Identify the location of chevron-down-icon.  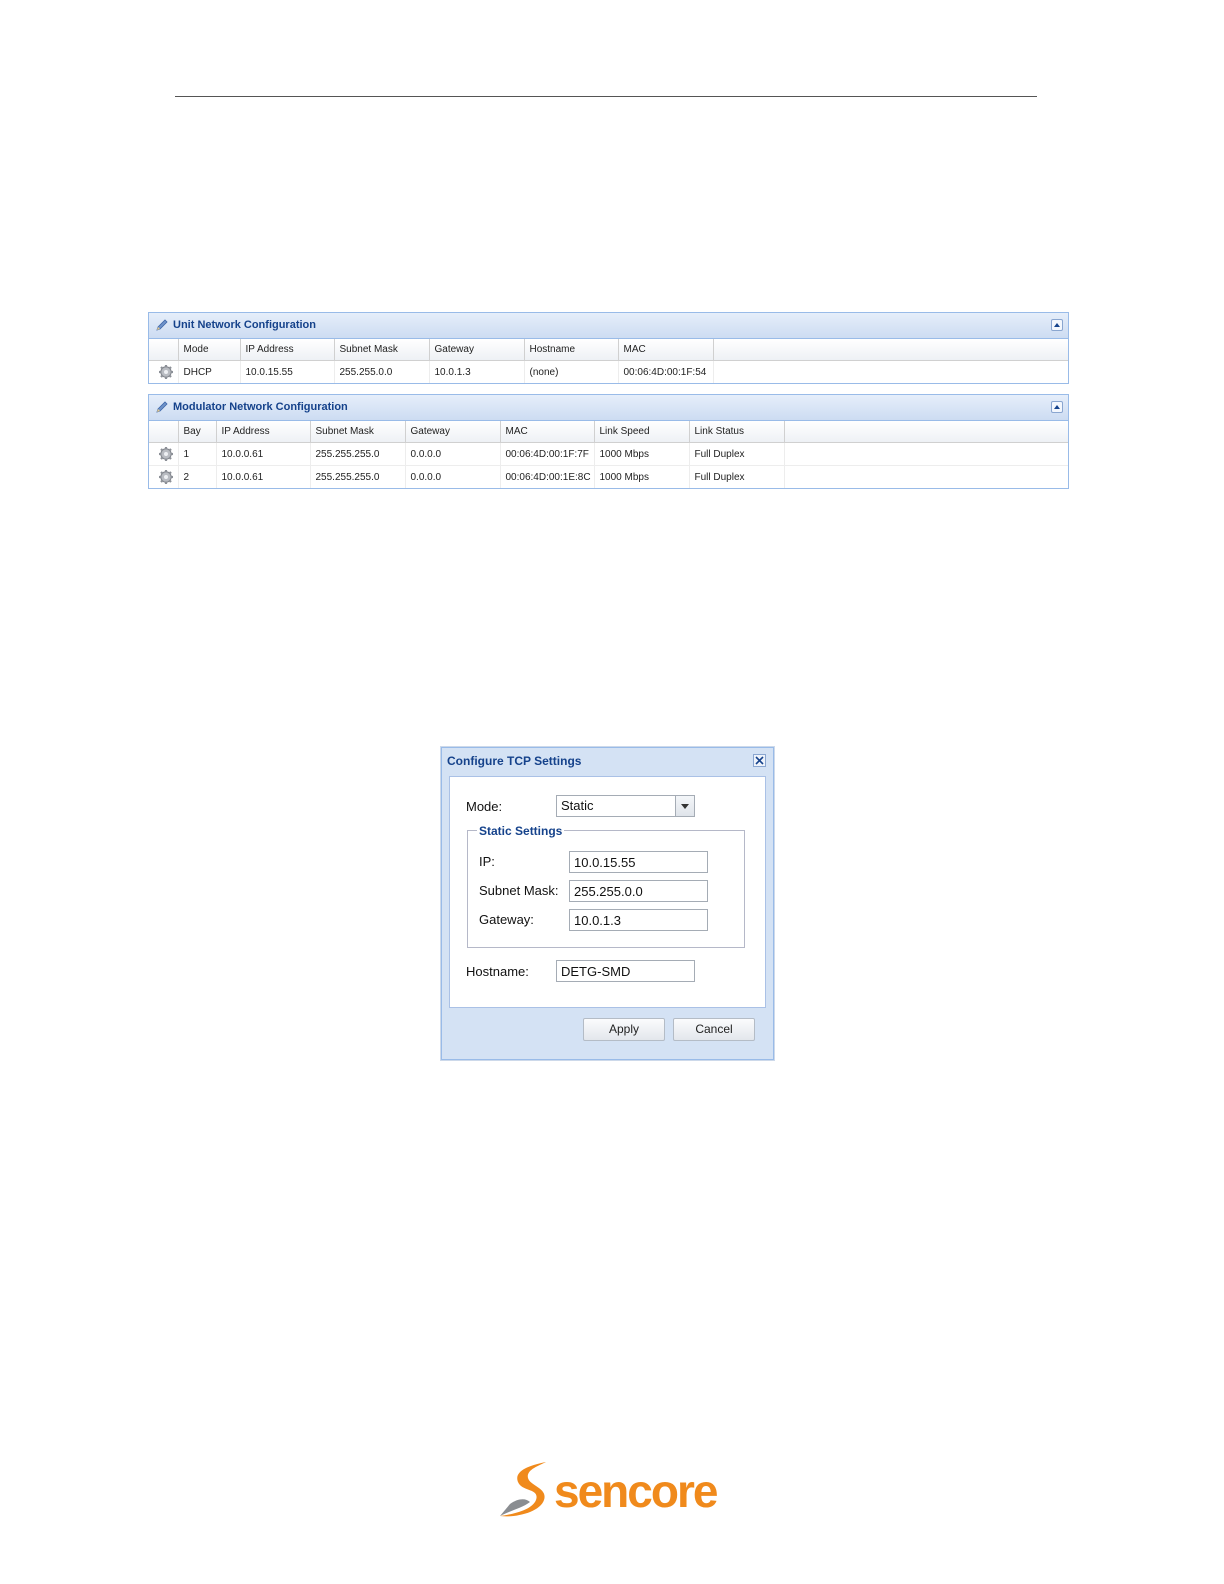
(684, 806).